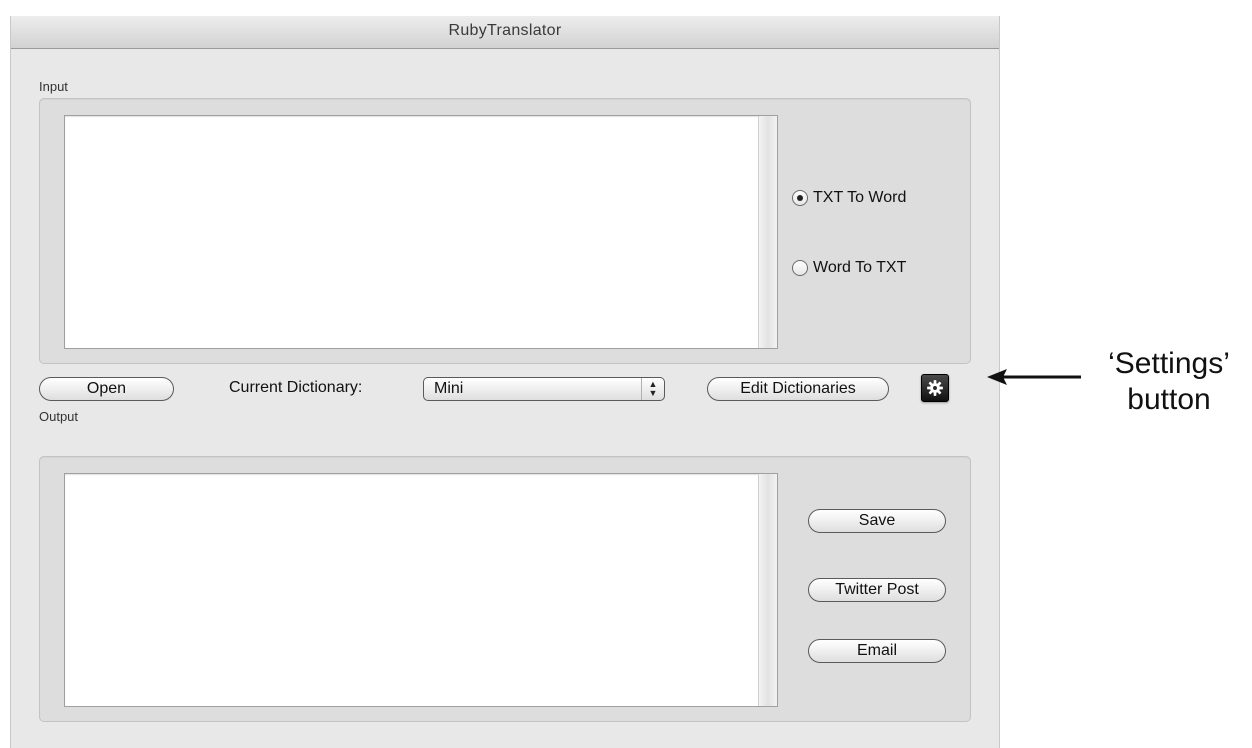  What do you see at coordinates (800, 198) in the screenshot?
I see `radio-button-selected` at bounding box center [800, 198].